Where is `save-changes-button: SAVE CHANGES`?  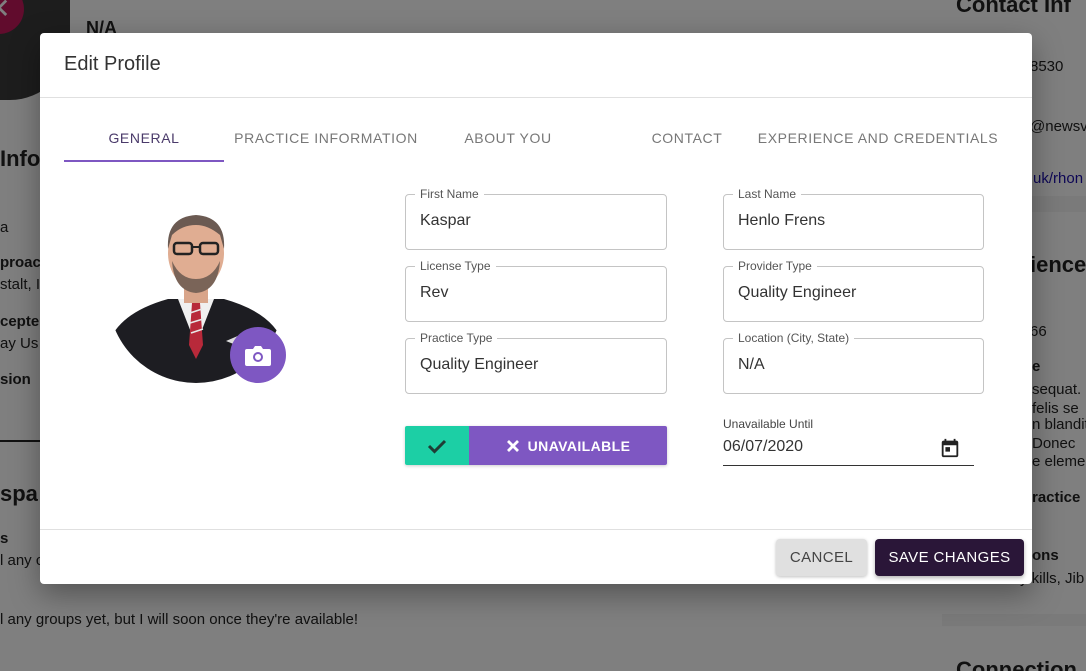
save-changes-button: SAVE CHANGES is located at coordinates (949, 557).